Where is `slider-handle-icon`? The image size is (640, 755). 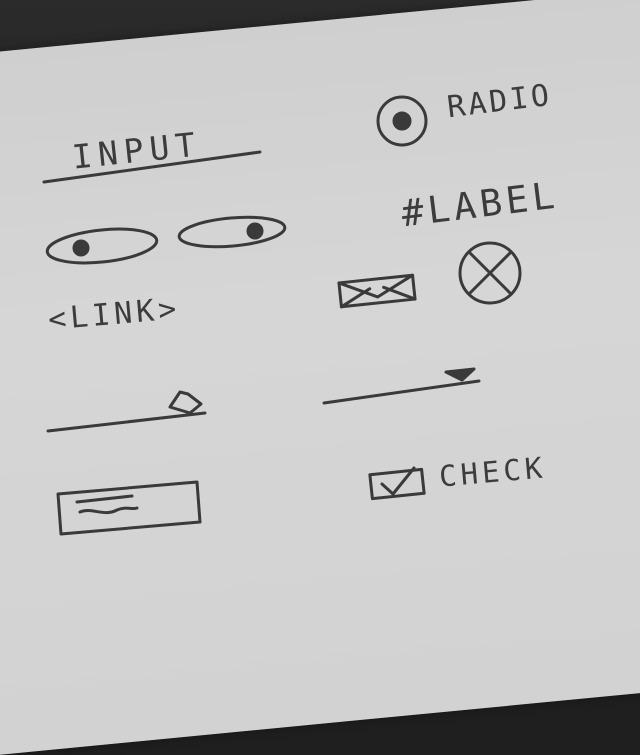
slider-handle-icon is located at coordinates (185, 402).